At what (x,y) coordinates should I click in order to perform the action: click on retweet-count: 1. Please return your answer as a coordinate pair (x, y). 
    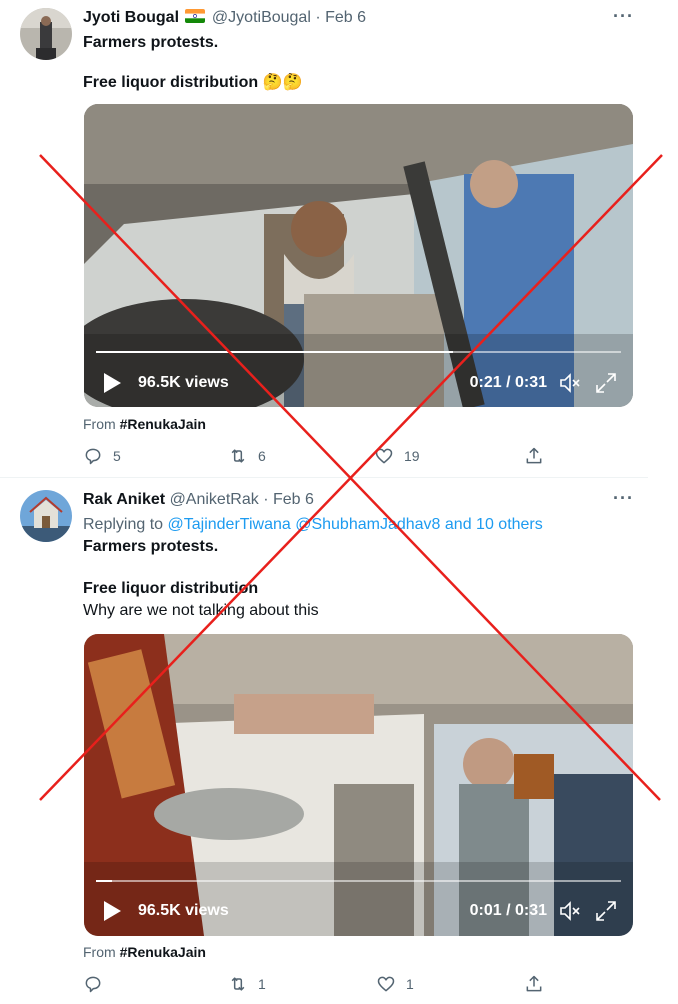
    Looking at the image, I should click on (262, 984).